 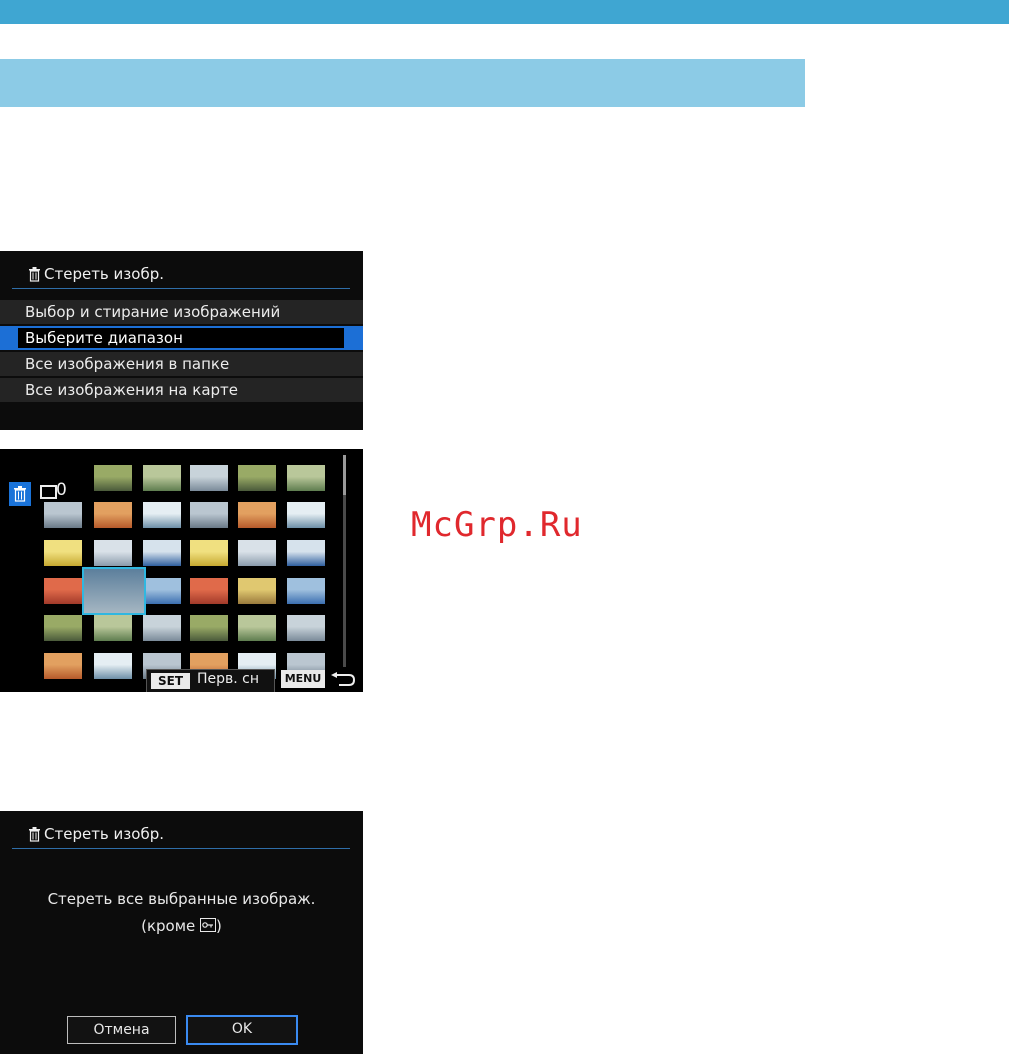 I want to click on menu-item-label: Выбор и стирание изображений, so click(x=153, y=312).